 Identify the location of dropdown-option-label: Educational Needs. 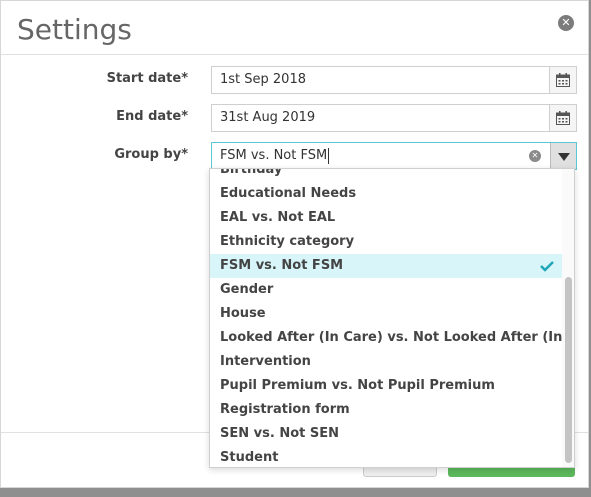
(288, 193).